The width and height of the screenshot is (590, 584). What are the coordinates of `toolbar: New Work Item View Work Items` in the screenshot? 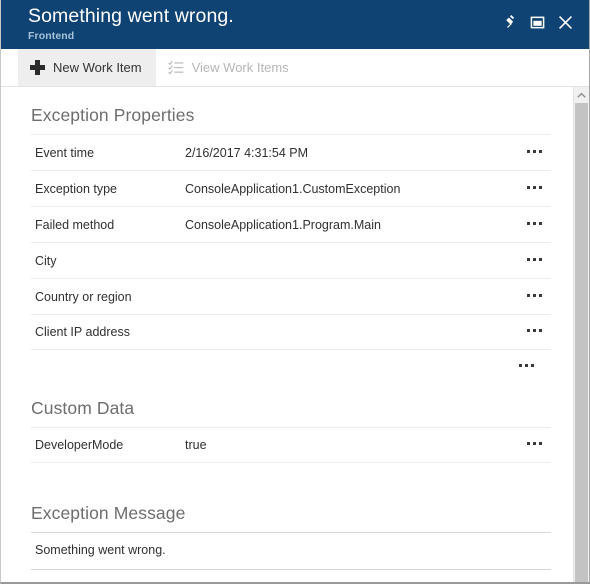 It's located at (295, 68).